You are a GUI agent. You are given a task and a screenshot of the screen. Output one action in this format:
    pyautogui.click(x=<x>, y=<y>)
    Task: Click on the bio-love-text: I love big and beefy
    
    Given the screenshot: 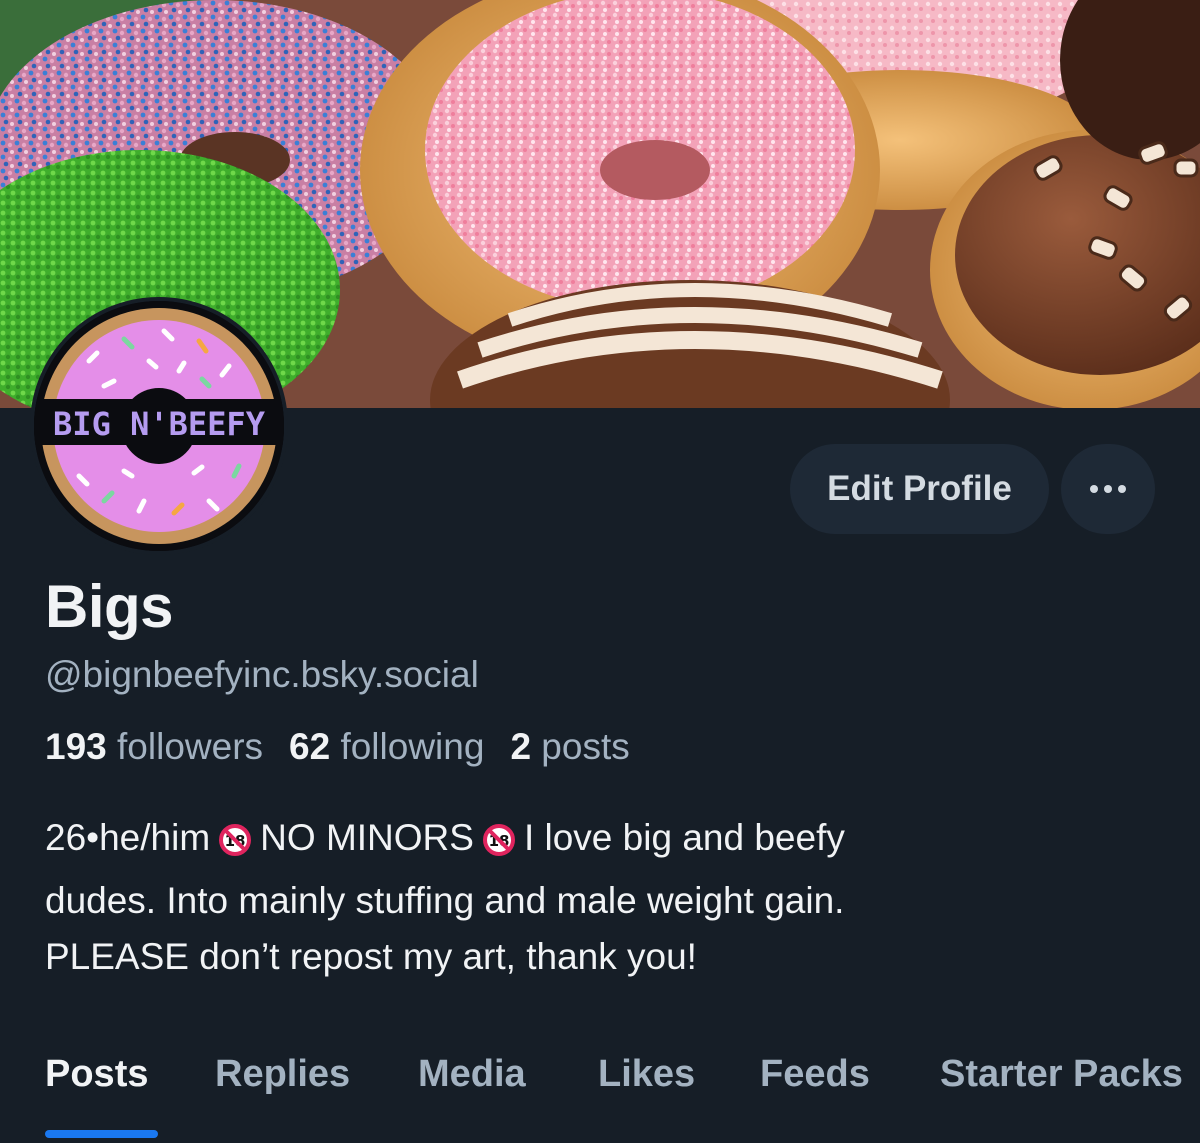 What is the action you would take?
    pyautogui.click(x=684, y=837)
    